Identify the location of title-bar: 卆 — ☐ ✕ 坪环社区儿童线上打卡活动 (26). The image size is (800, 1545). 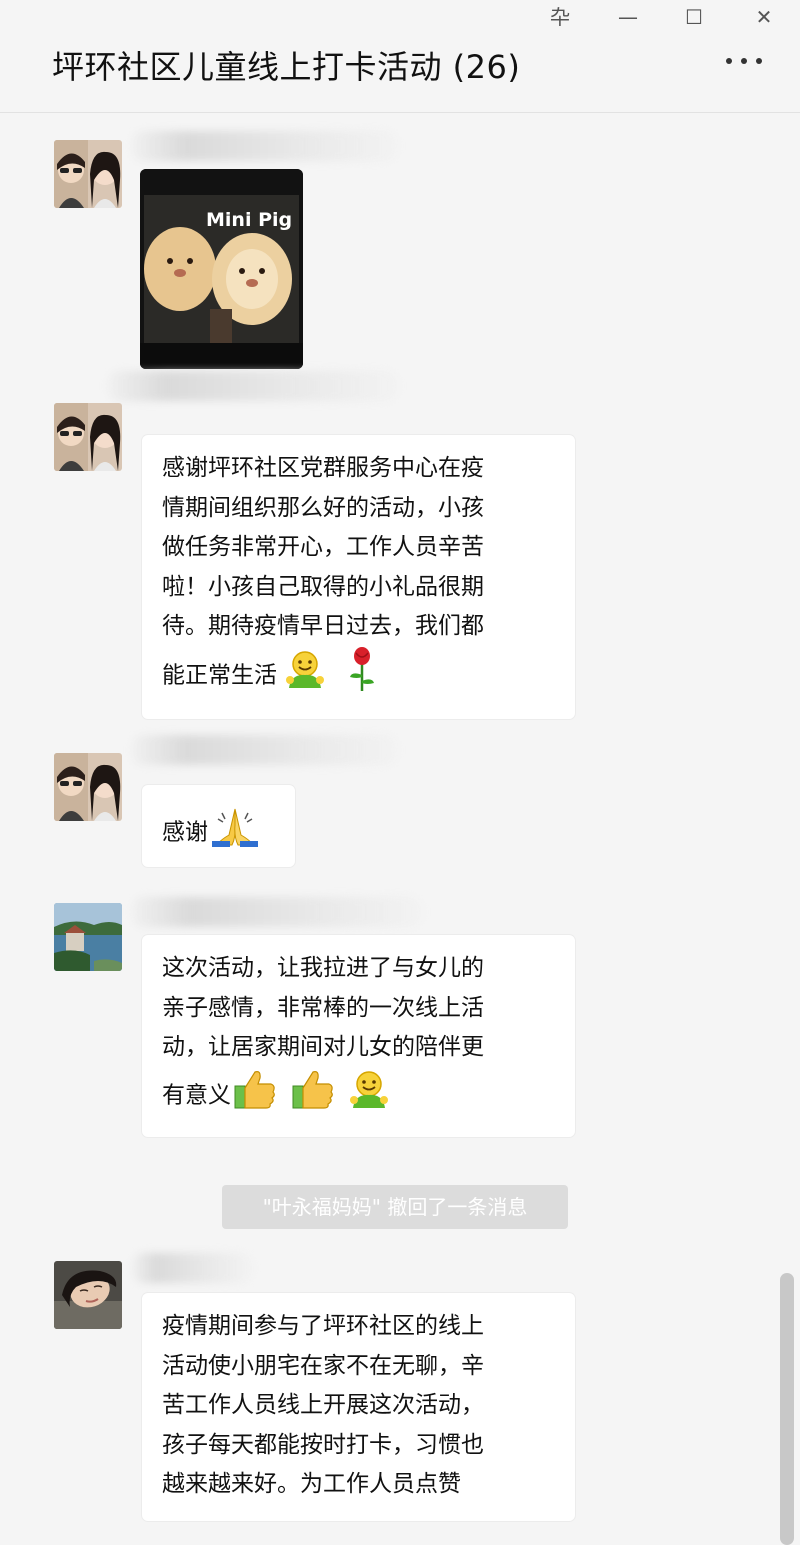
(400, 56).